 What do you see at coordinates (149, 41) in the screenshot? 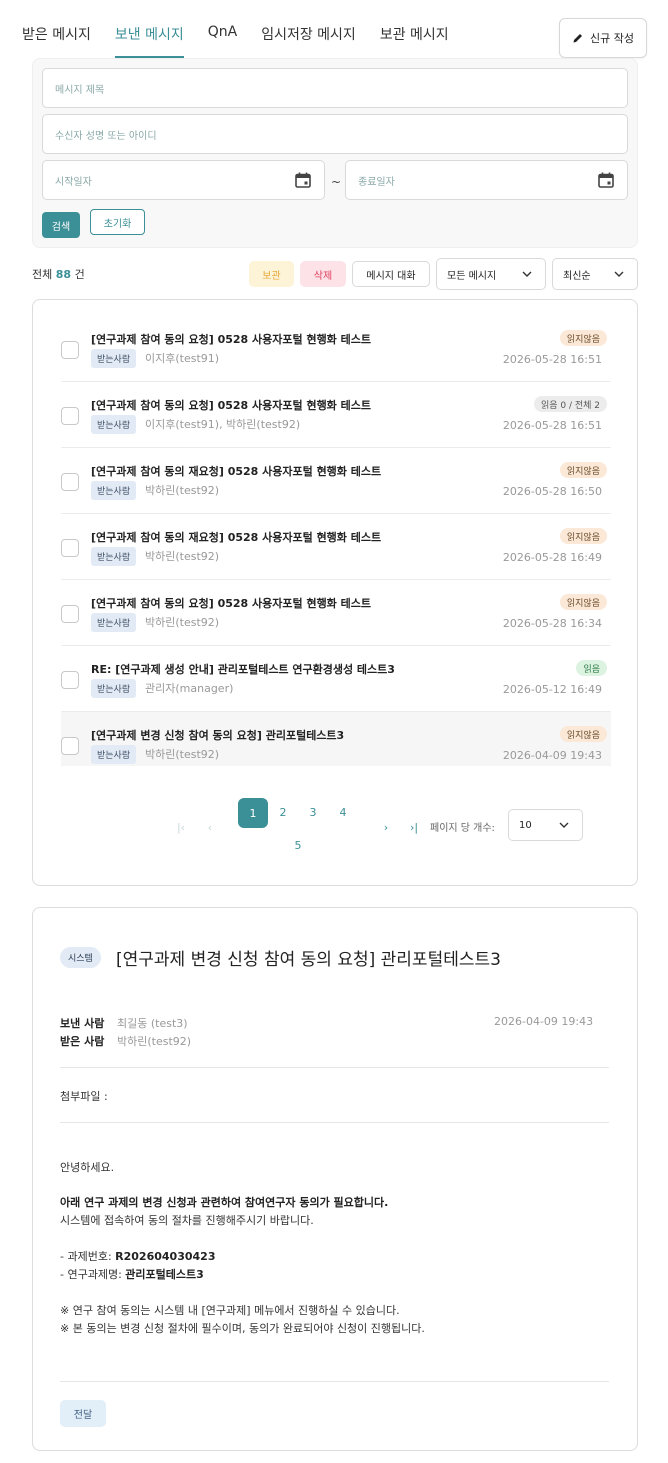
I see `tab-sent: 보낸 메시지` at bounding box center [149, 41].